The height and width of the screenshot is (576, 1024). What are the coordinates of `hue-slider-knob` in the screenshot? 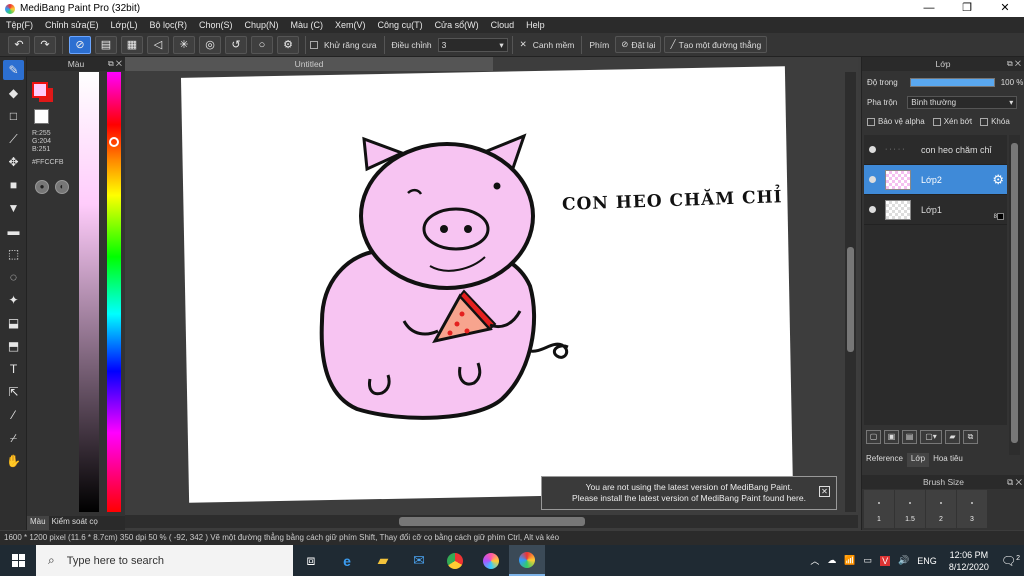 It's located at (114, 142).